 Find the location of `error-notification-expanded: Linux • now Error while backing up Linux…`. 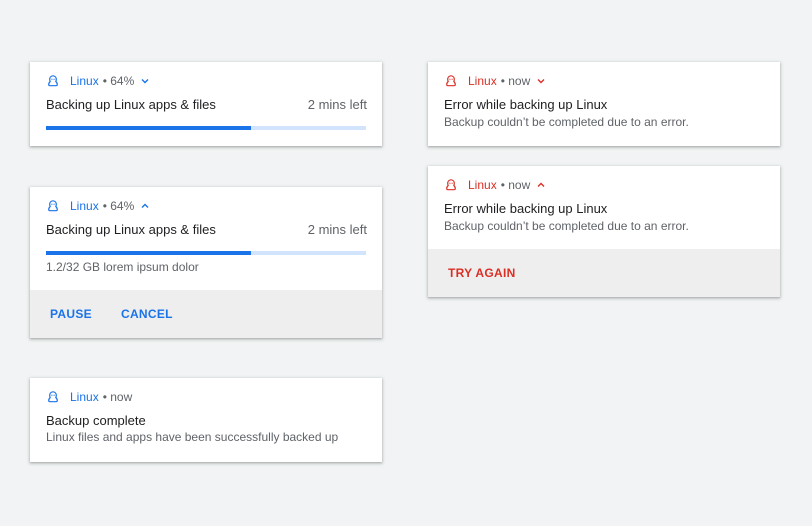

error-notification-expanded: Linux • now Error while backing up Linux… is located at coordinates (604, 231).